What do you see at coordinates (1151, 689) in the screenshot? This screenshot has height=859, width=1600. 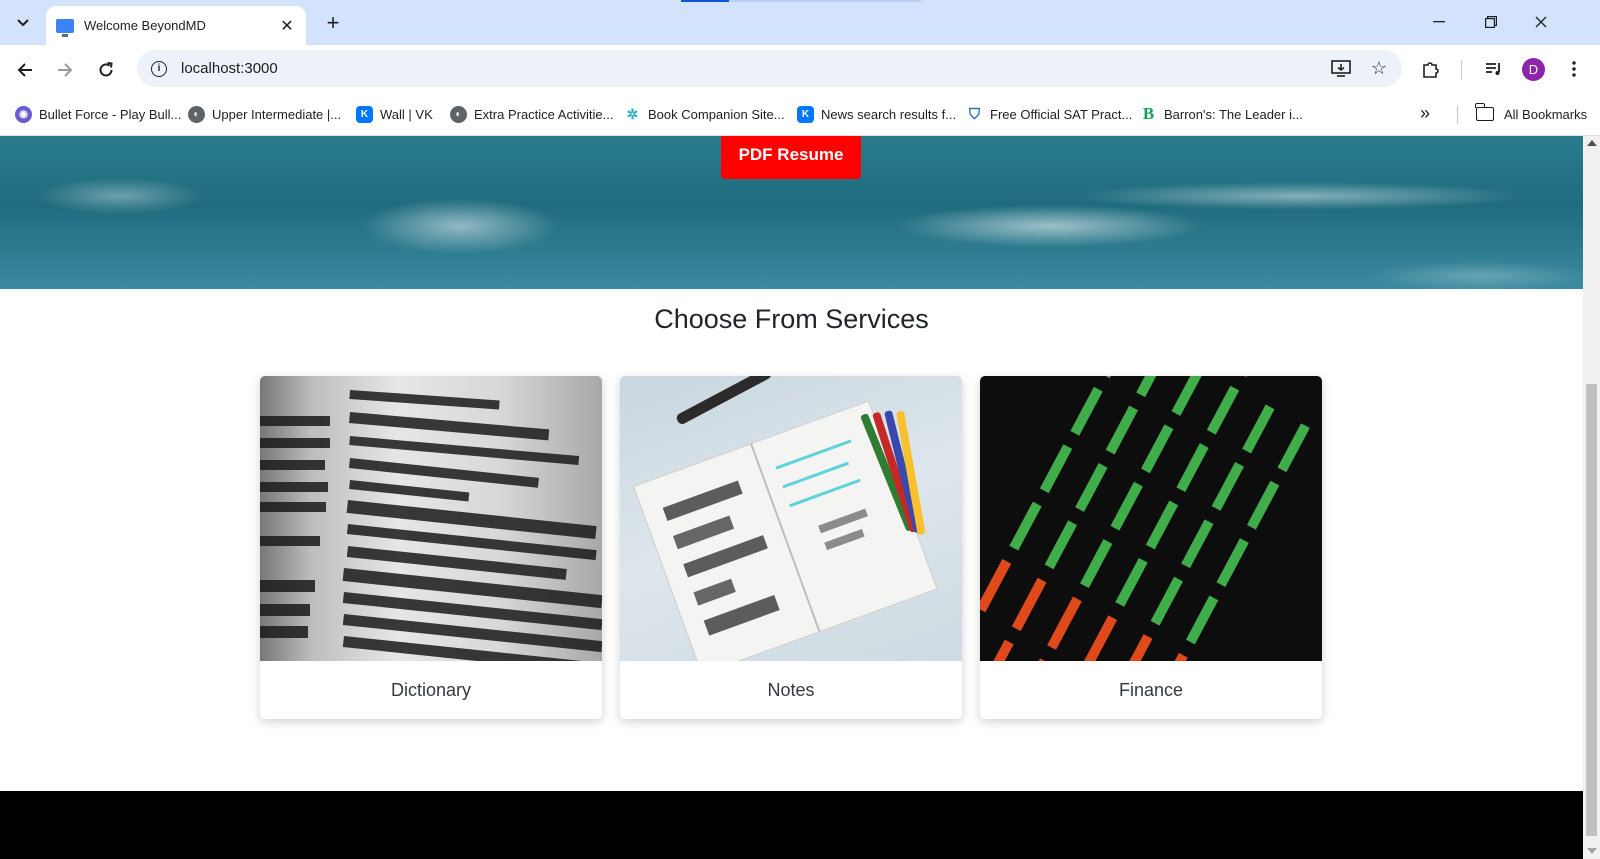 I see `service-label: Finance` at bounding box center [1151, 689].